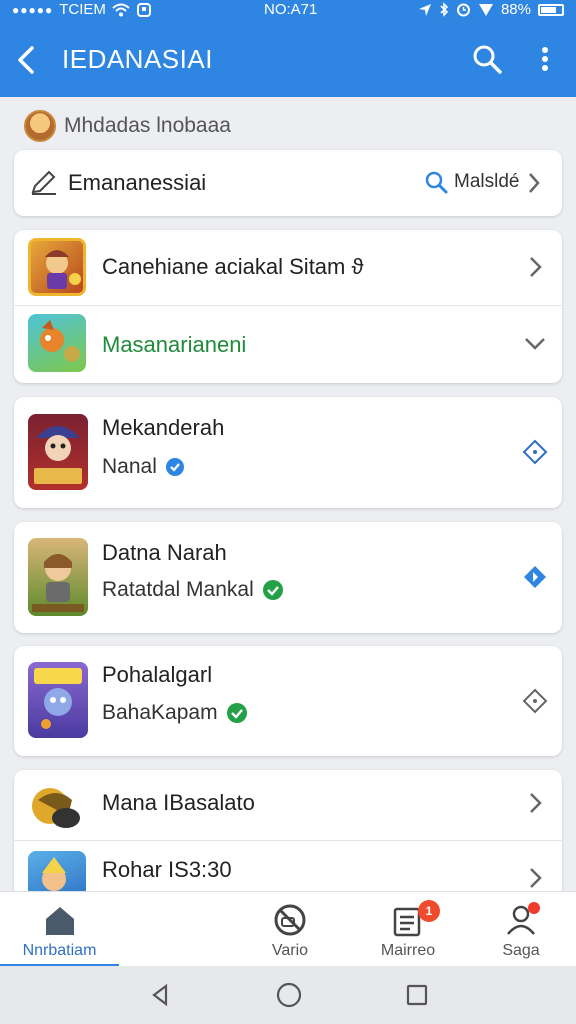  I want to click on game-group-card: Mana IBasalato Rohar IS3:30, so click(288, 840).